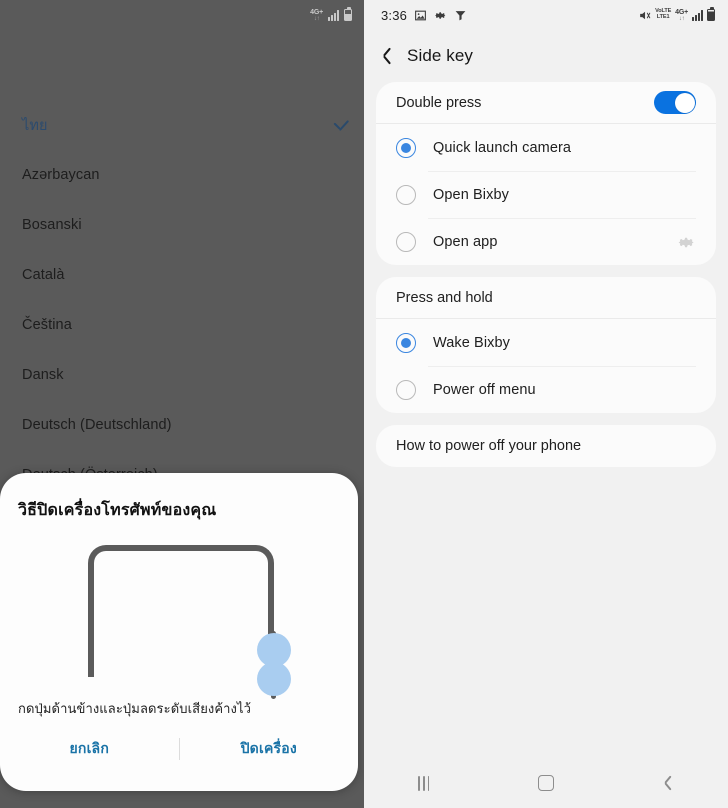 Image resolution: width=728 pixels, height=808 pixels. I want to click on language-row-selected: ไทย, so click(182, 125).